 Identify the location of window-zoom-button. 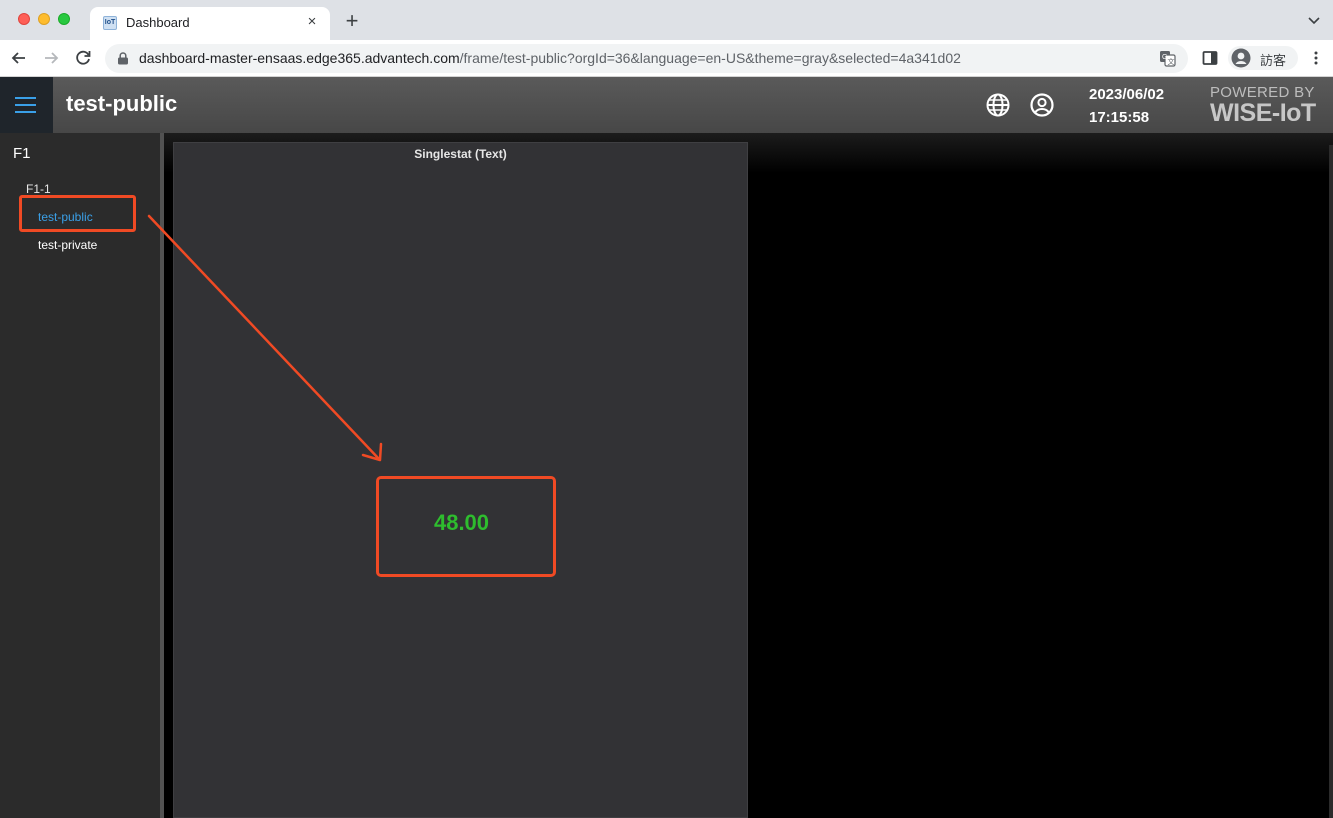
(64, 19).